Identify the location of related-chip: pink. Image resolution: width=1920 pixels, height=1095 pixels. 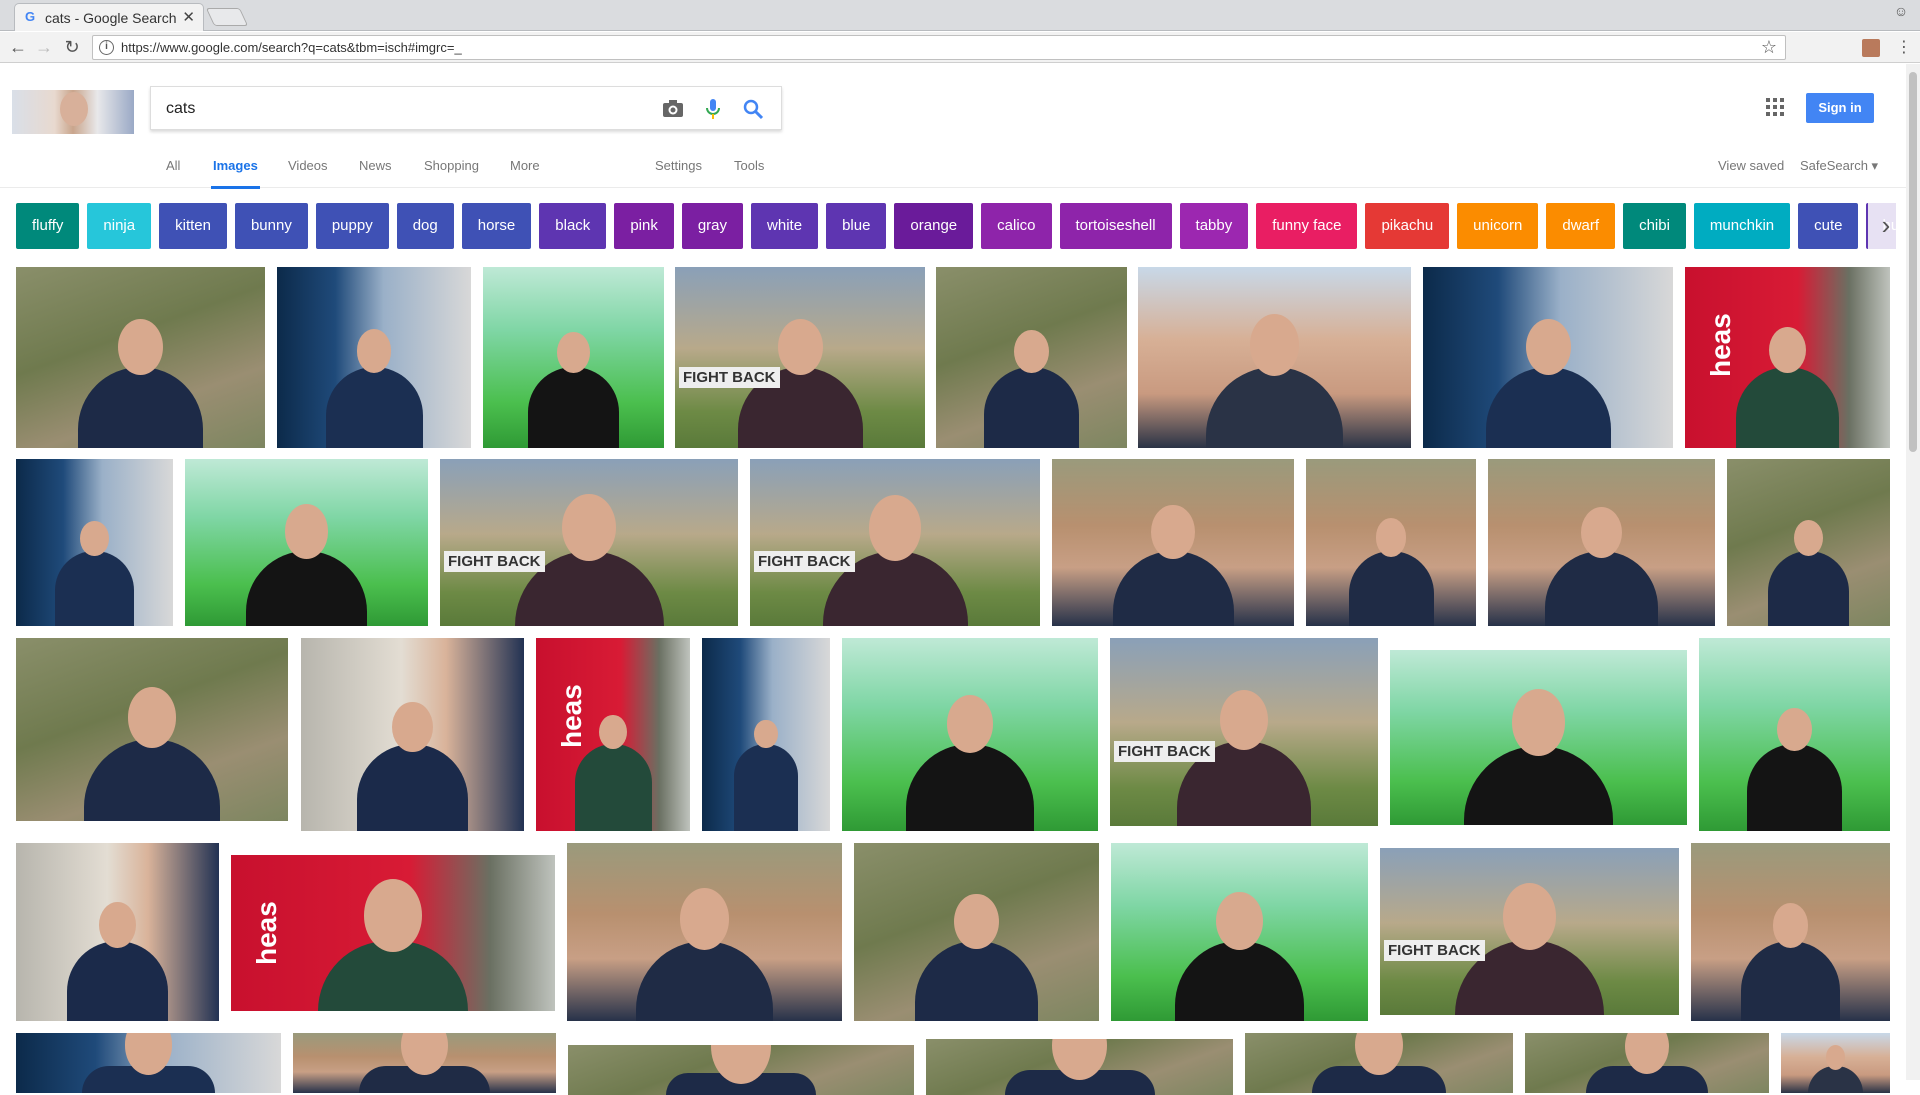
(644, 226).